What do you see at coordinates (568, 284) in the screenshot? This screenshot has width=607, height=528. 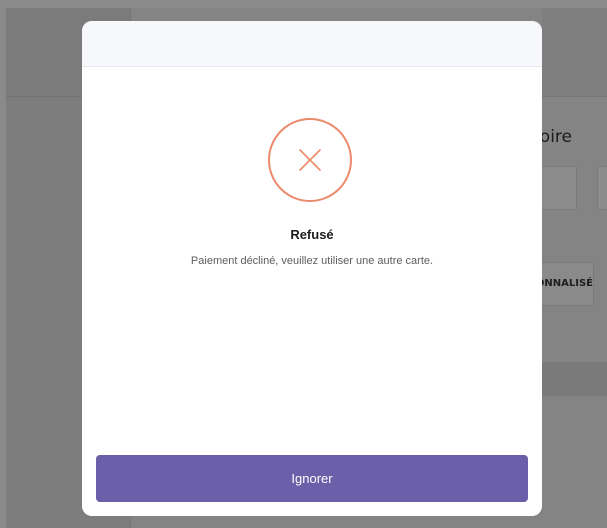 I see `background-tab: ONNALISÉ` at bounding box center [568, 284].